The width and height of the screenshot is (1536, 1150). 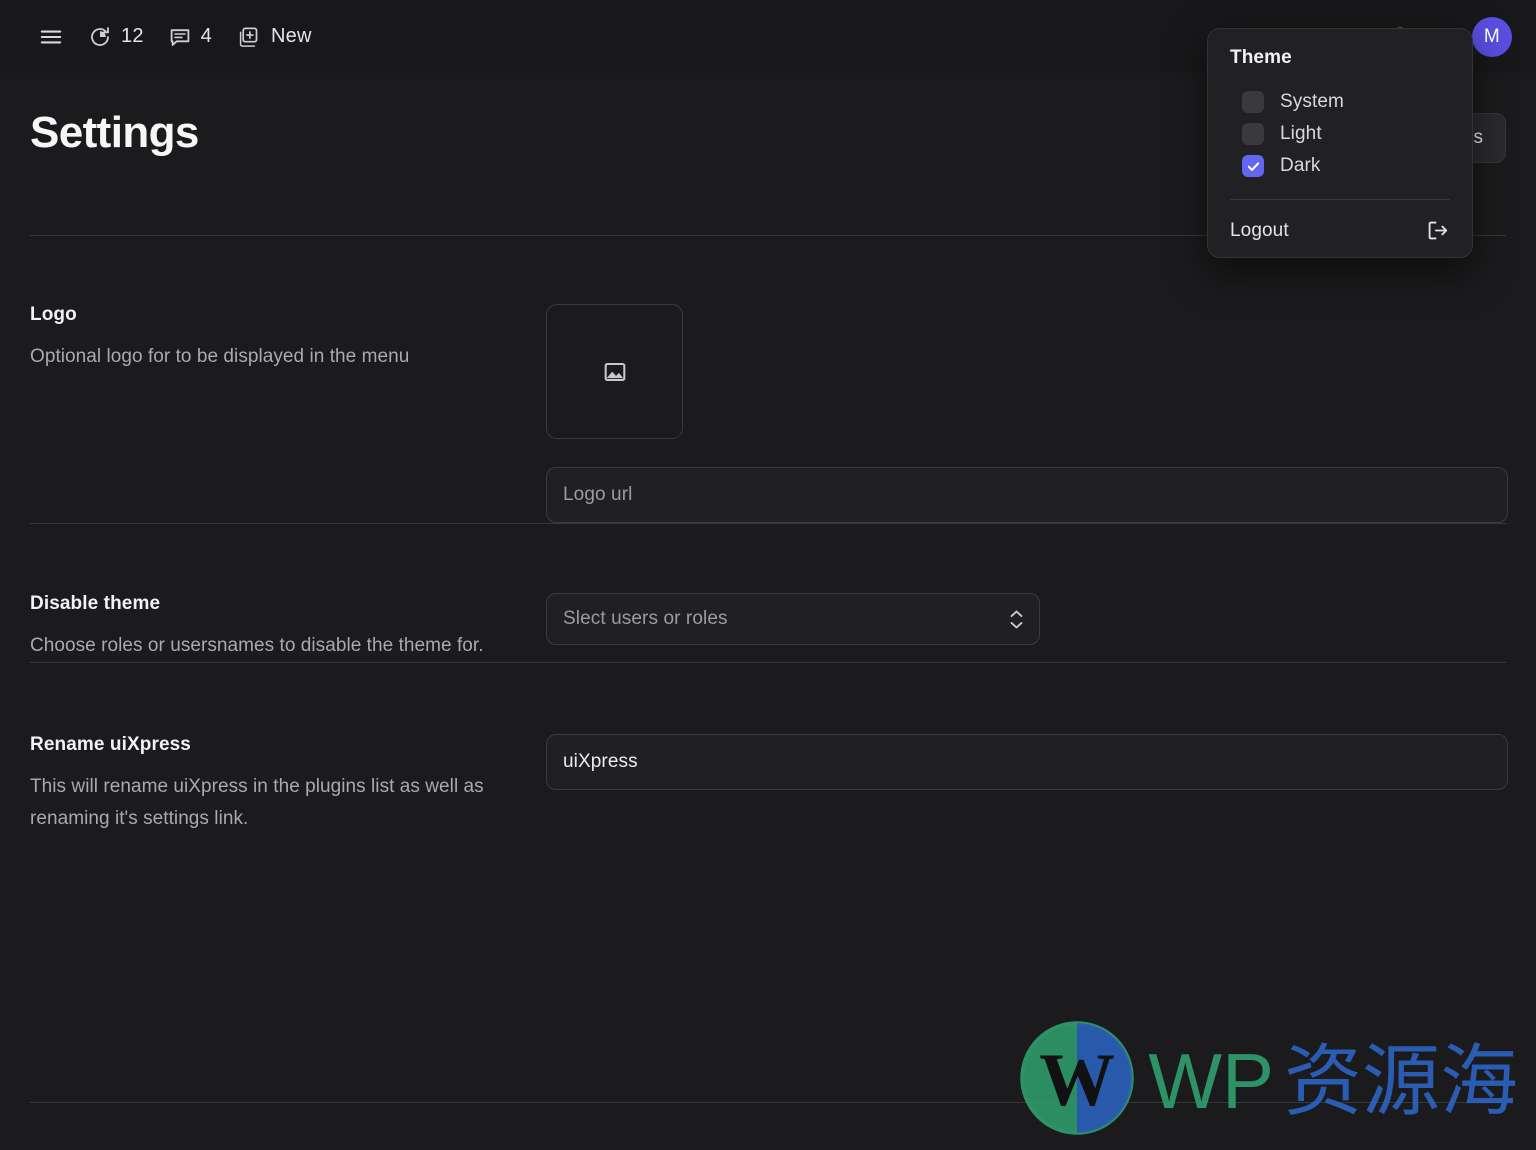 I want to click on setting-title: Rename uiXpress, so click(x=110, y=744).